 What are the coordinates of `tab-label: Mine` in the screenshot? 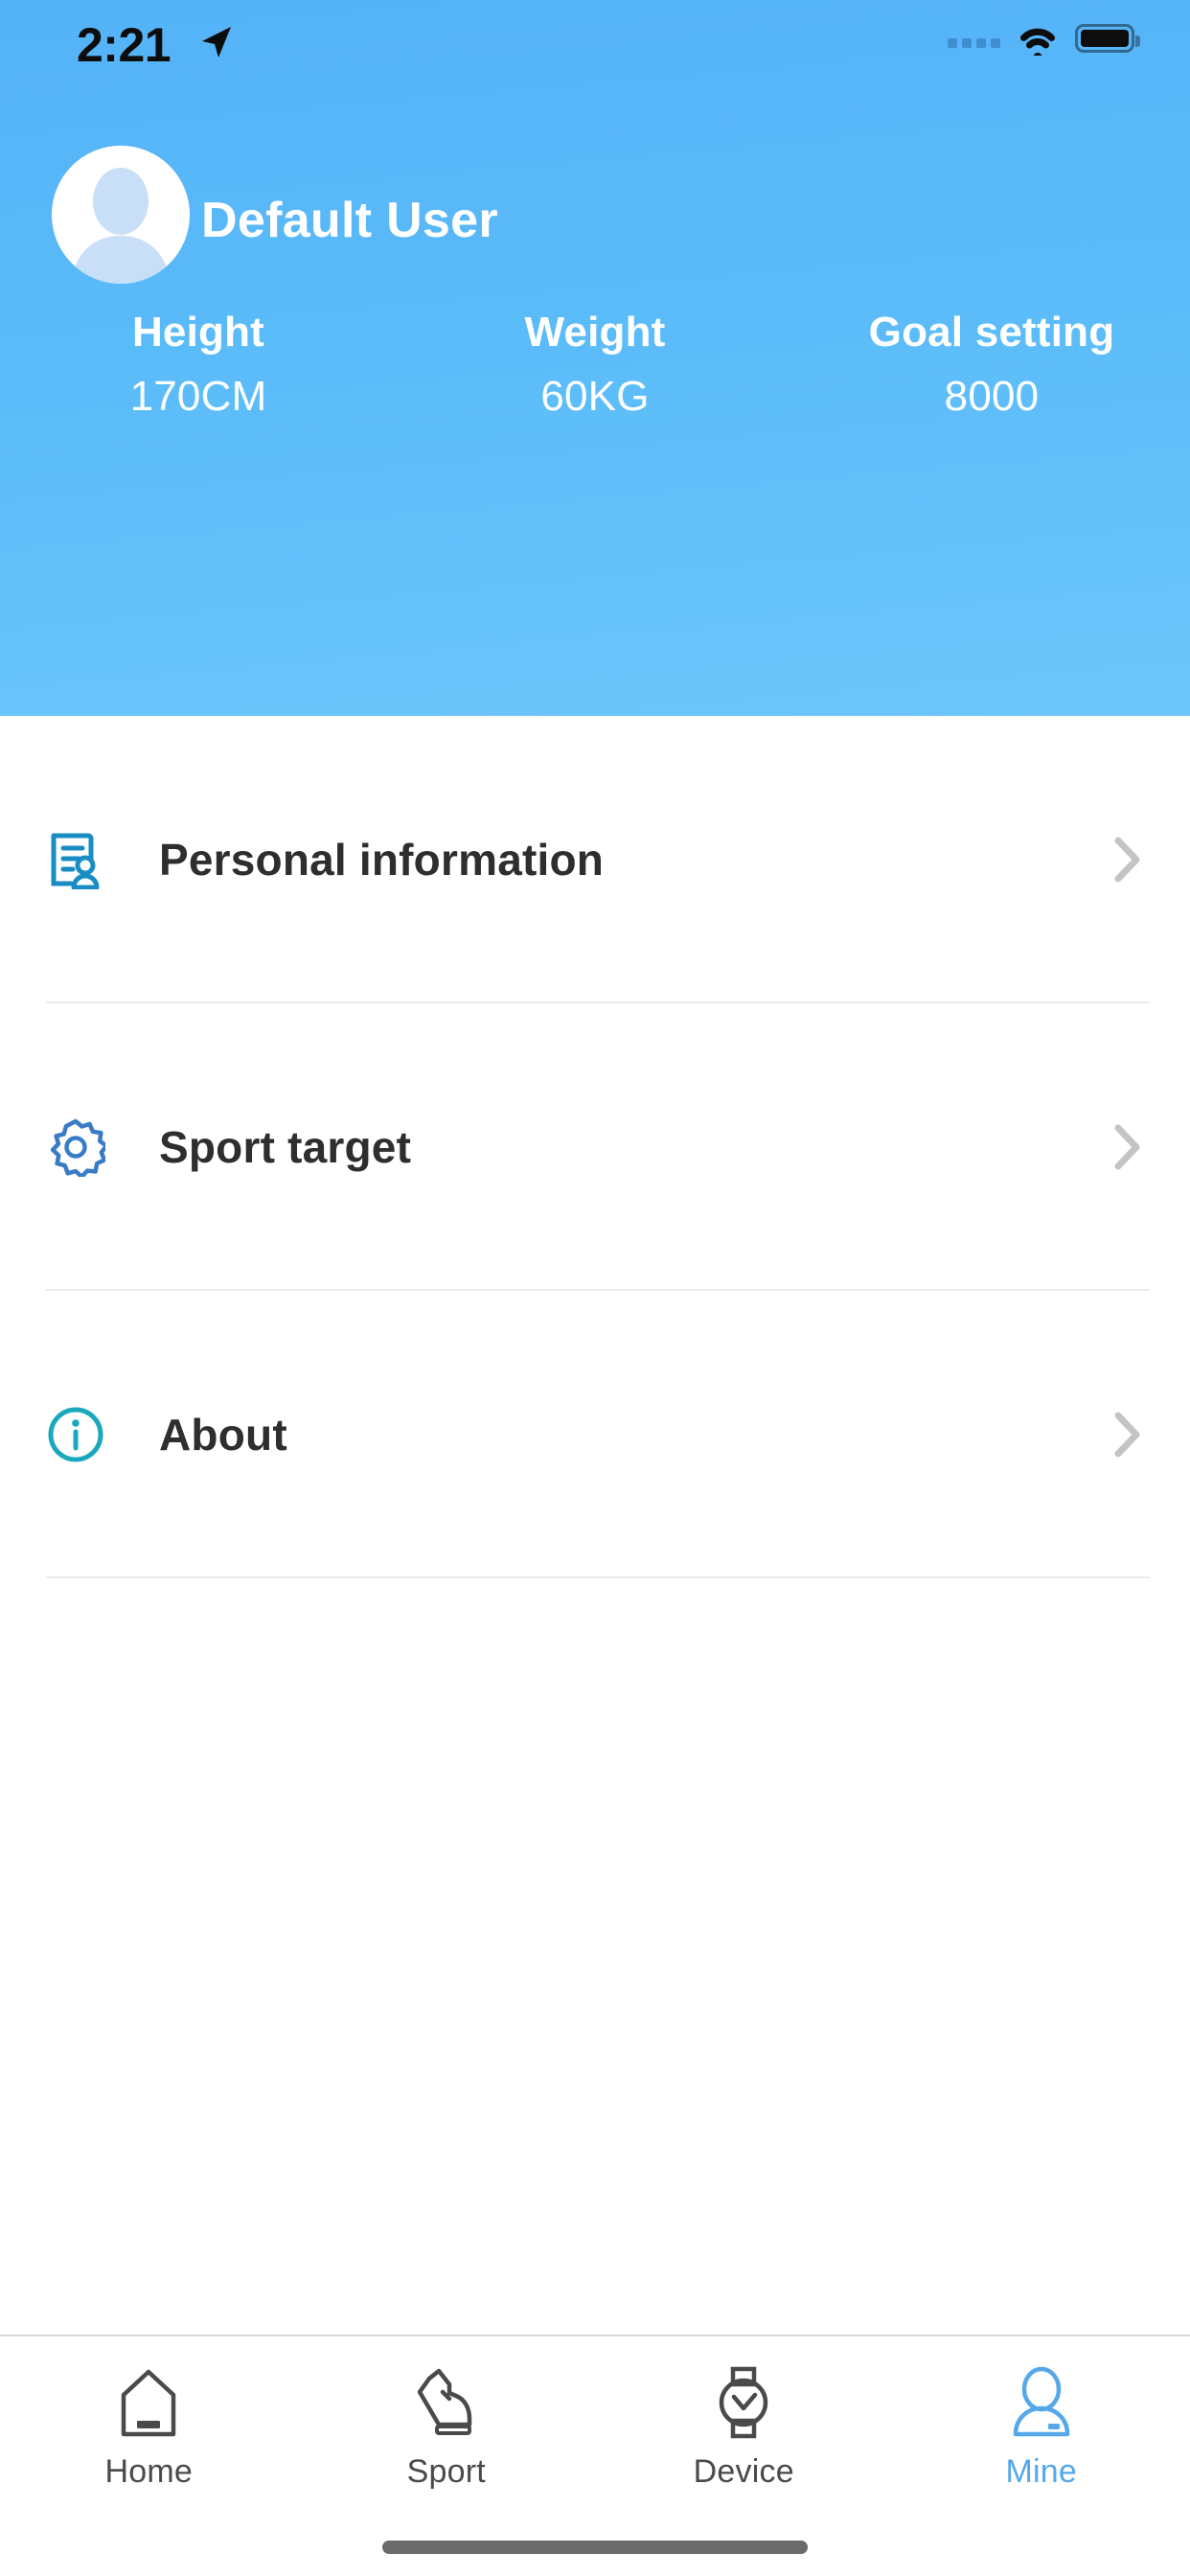 It's located at (1041, 2471).